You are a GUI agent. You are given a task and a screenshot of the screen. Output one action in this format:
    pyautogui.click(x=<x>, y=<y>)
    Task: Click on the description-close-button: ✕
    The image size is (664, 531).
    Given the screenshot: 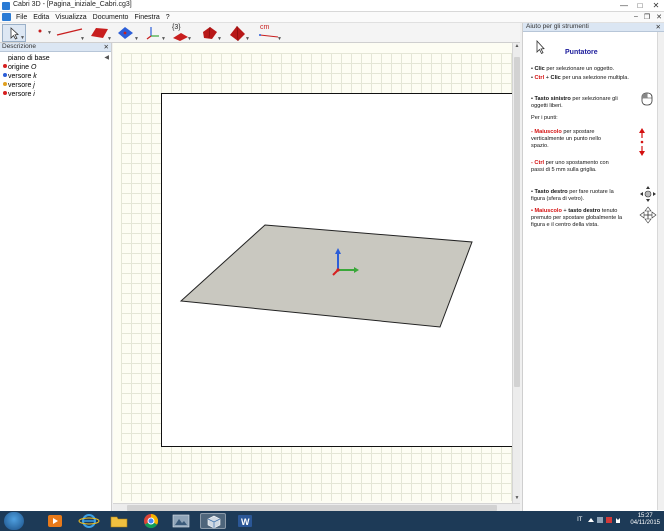 What is the action you would take?
    pyautogui.click(x=106, y=47)
    